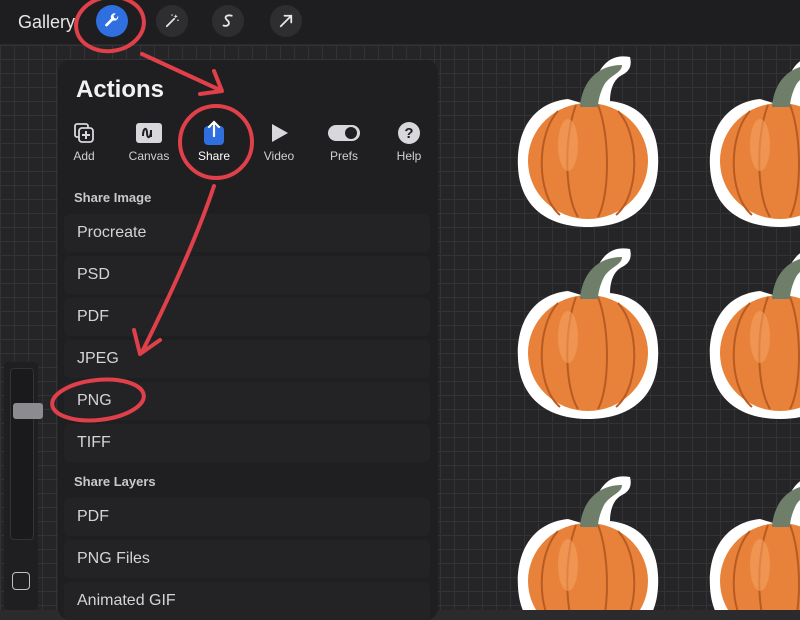 The image size is (800, 620). What do you see at coordinates (115, 481) in the screenshot?
I see `section-share-layers: Share Layers` at bounding box center [115, 481].